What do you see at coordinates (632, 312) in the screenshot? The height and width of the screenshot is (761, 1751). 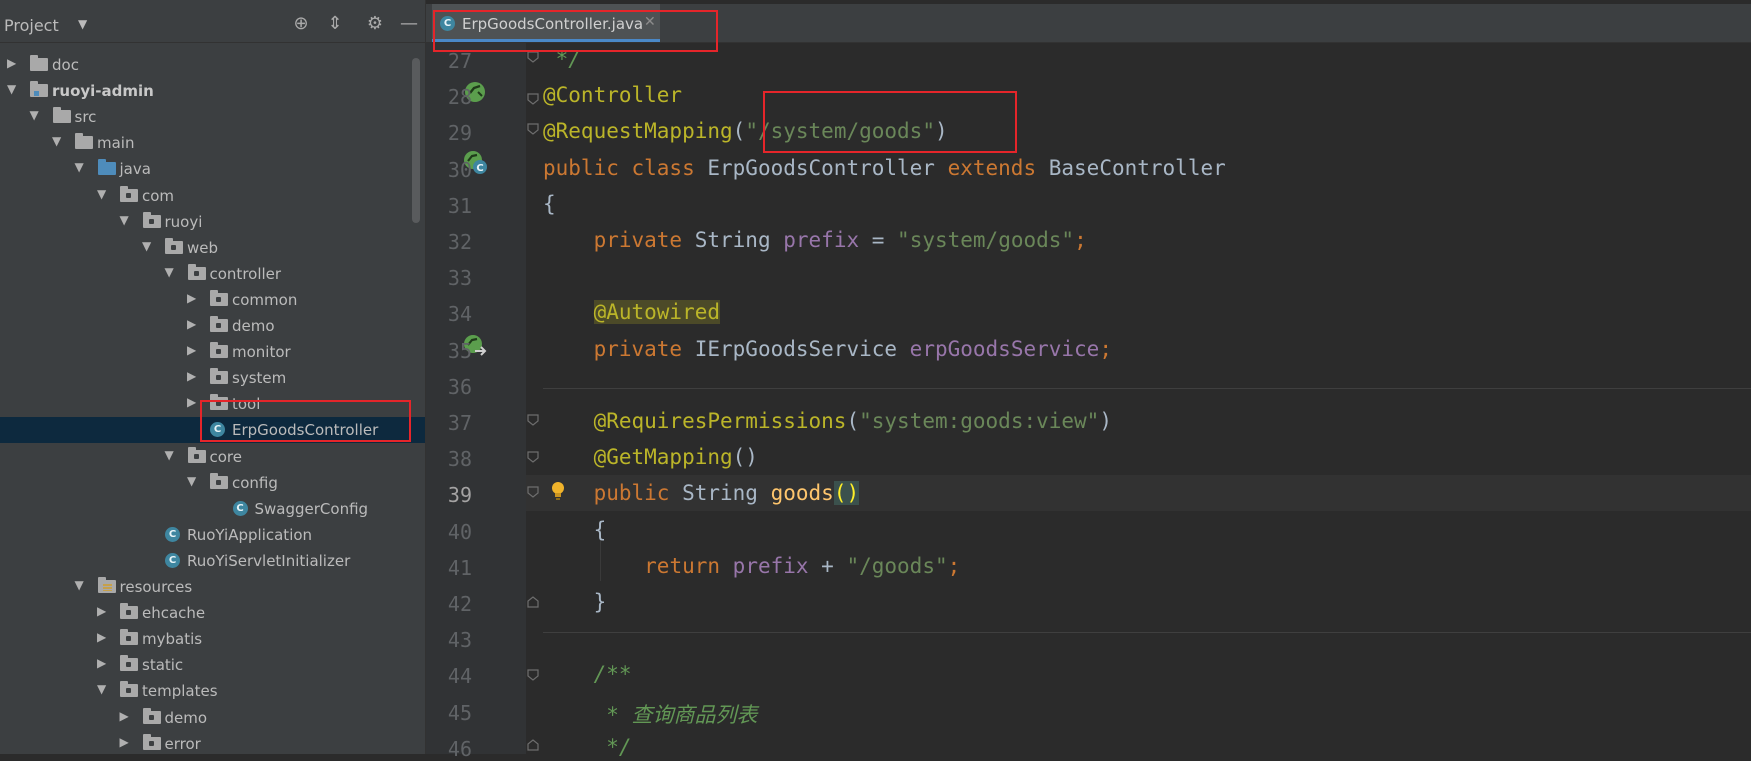 I see `code-line: @Autowired` at bounding box center [632, 312].